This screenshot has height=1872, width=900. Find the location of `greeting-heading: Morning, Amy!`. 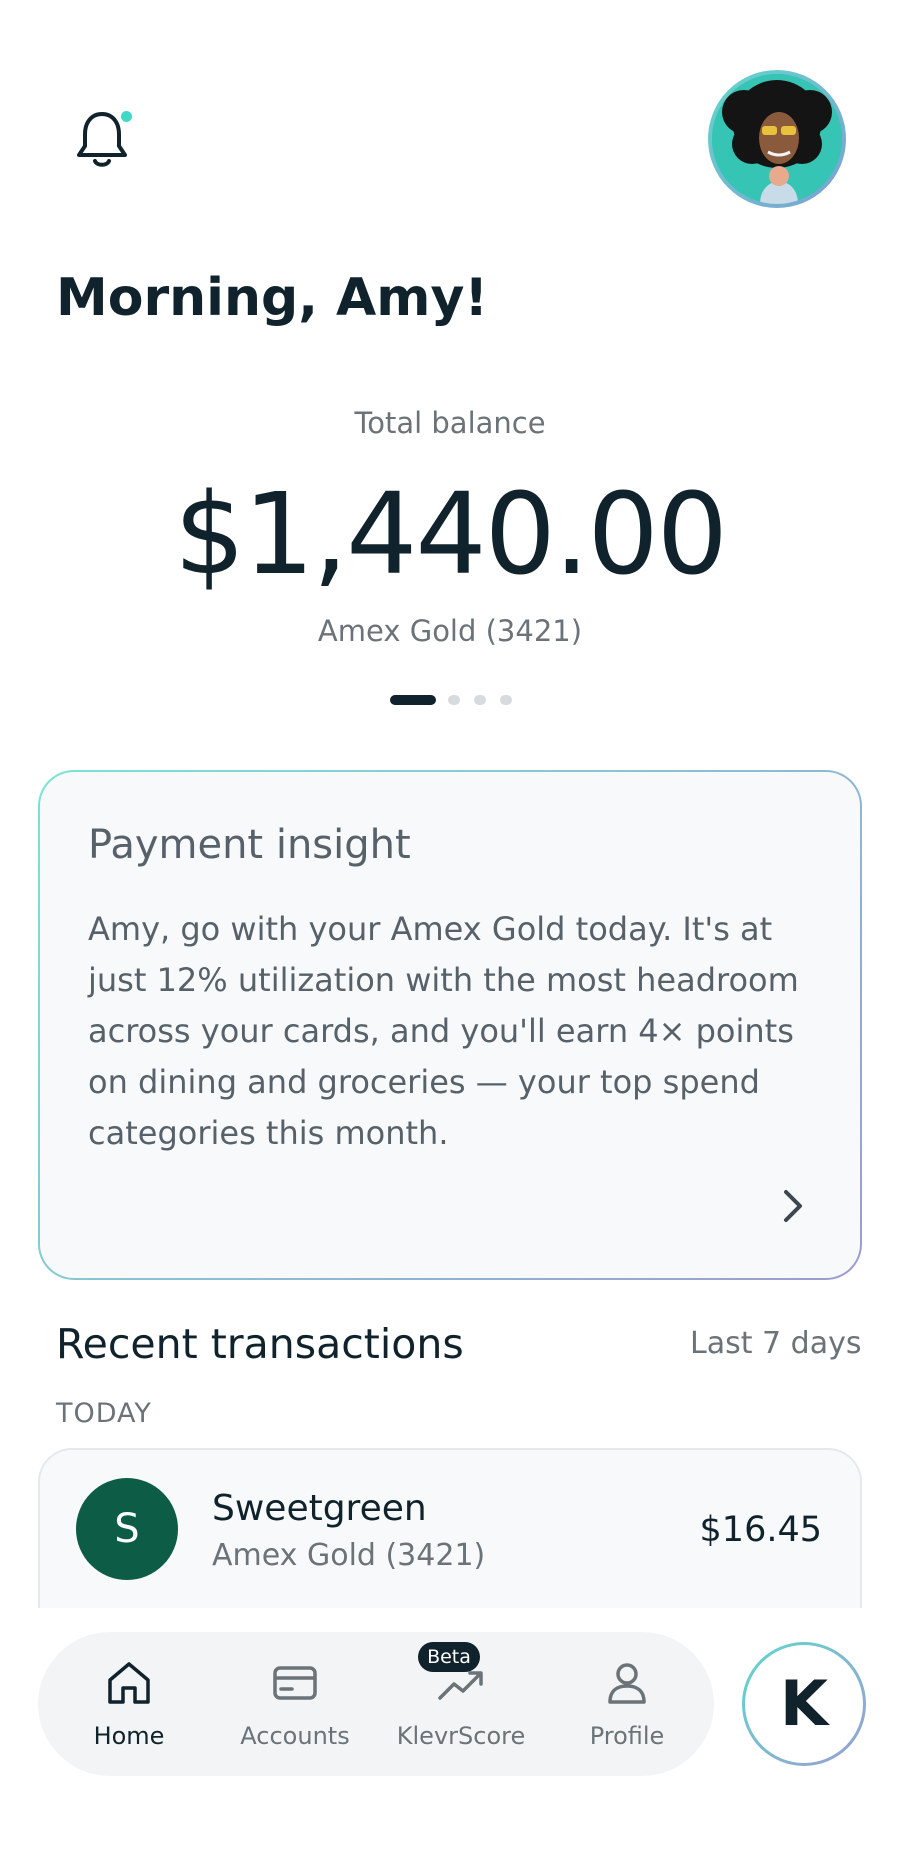

greeting-heading: Morning, Amy! is located at coordinates (272, 298).